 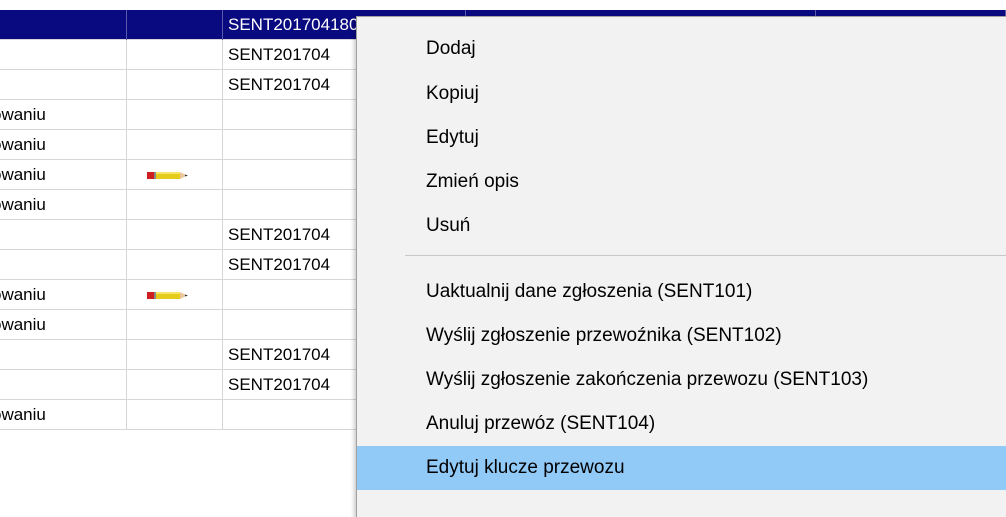 What do you see at coordinates (681, 336) in the screenshot?
I see `menu-item: Wyślij zgłoszenie przewoźnika (SENT102)` at bounding box center [681, 336].